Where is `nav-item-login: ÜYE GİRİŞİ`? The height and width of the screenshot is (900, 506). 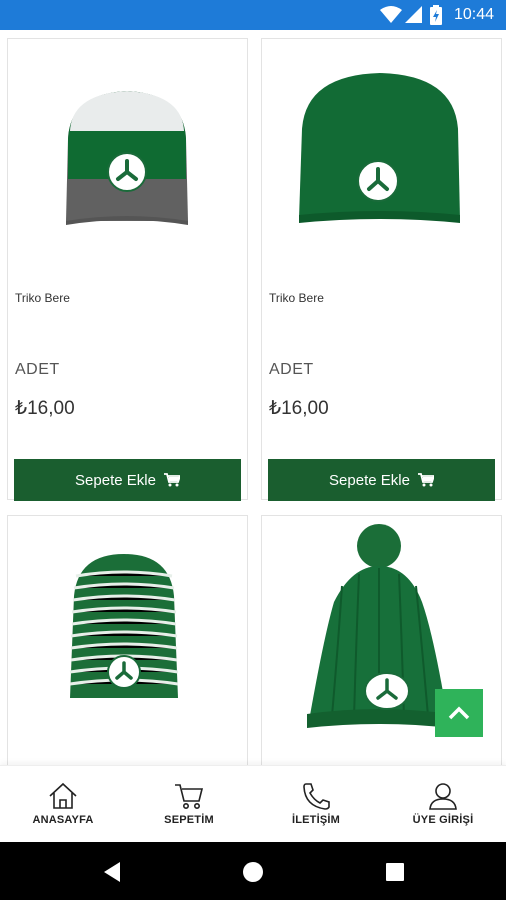 nav-item-login: ÜYE GİRİŞİ is located at coordinates (443, 804).